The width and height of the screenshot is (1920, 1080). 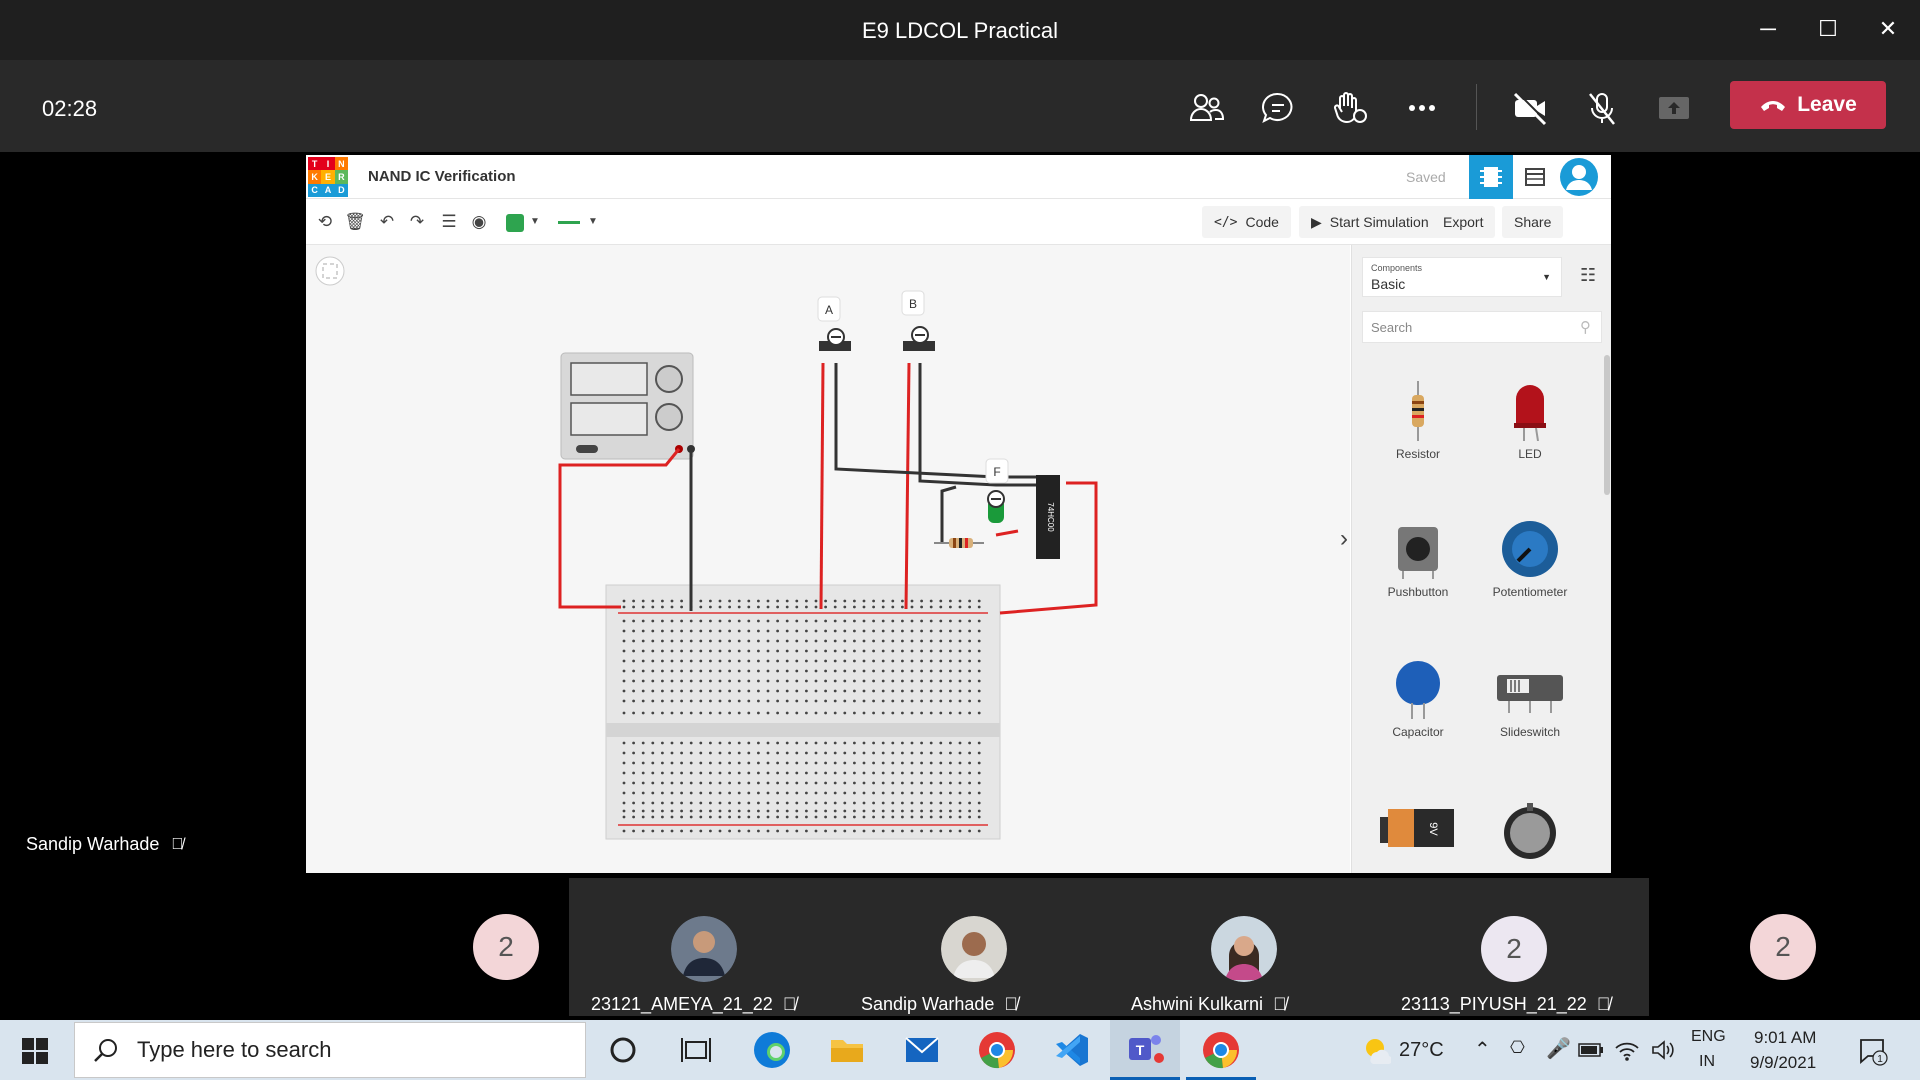 I want to click on more-icon, so click(x=1422, y=108).